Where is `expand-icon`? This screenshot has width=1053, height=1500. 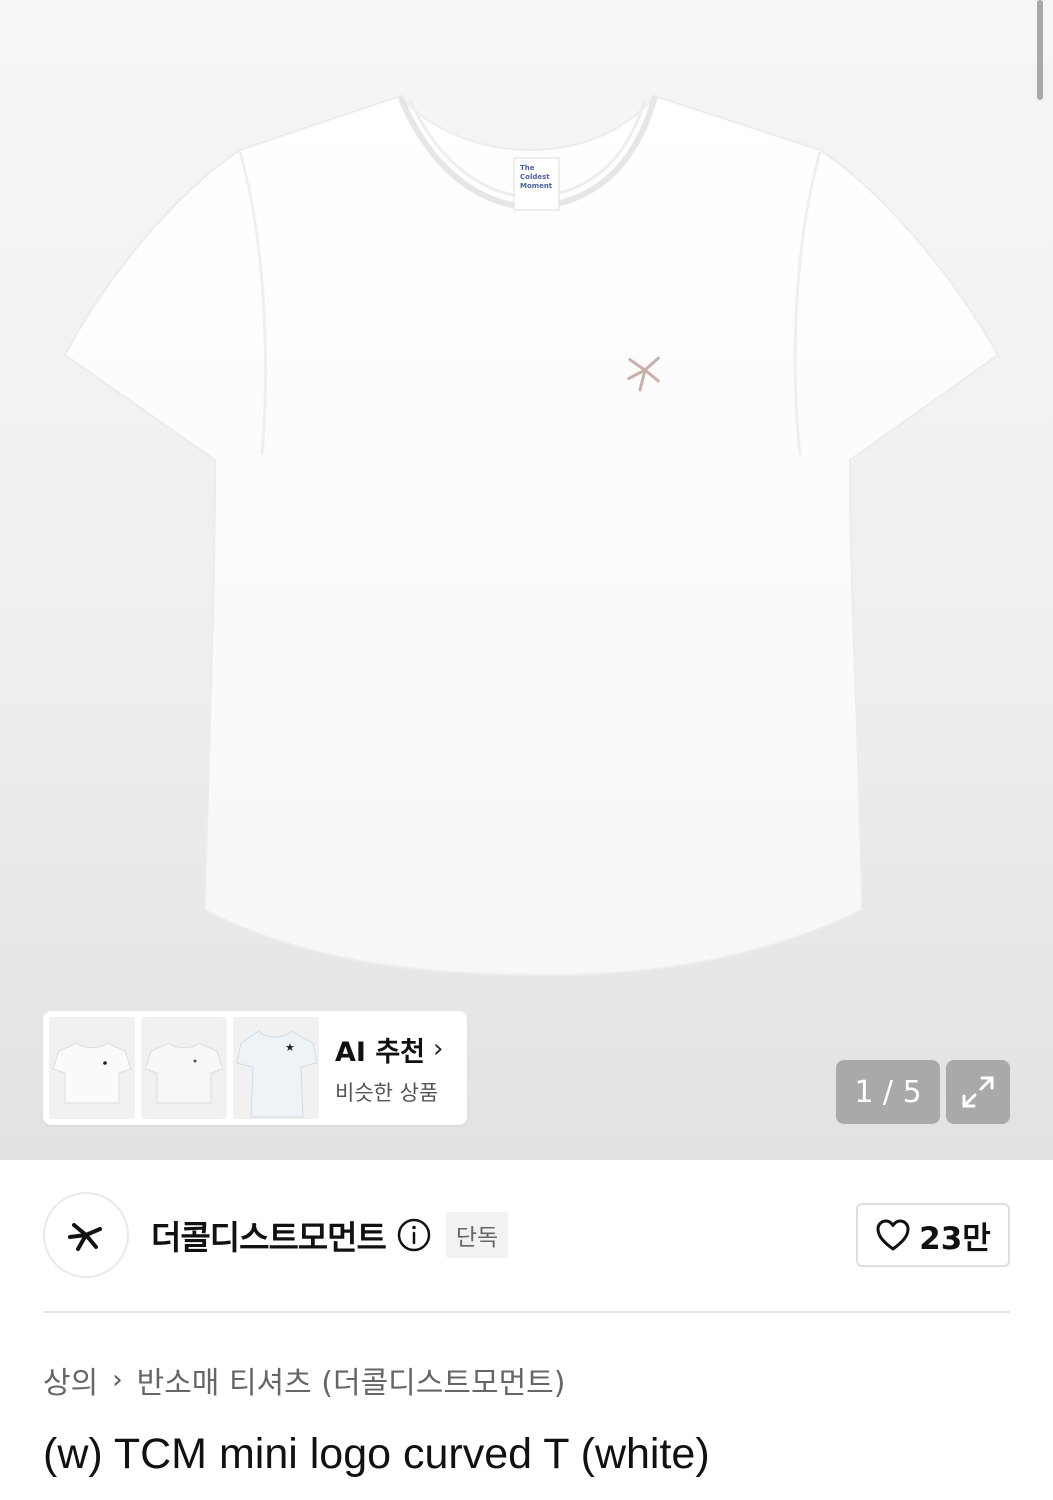 expand-icon is located at coordinates (978, 1092).